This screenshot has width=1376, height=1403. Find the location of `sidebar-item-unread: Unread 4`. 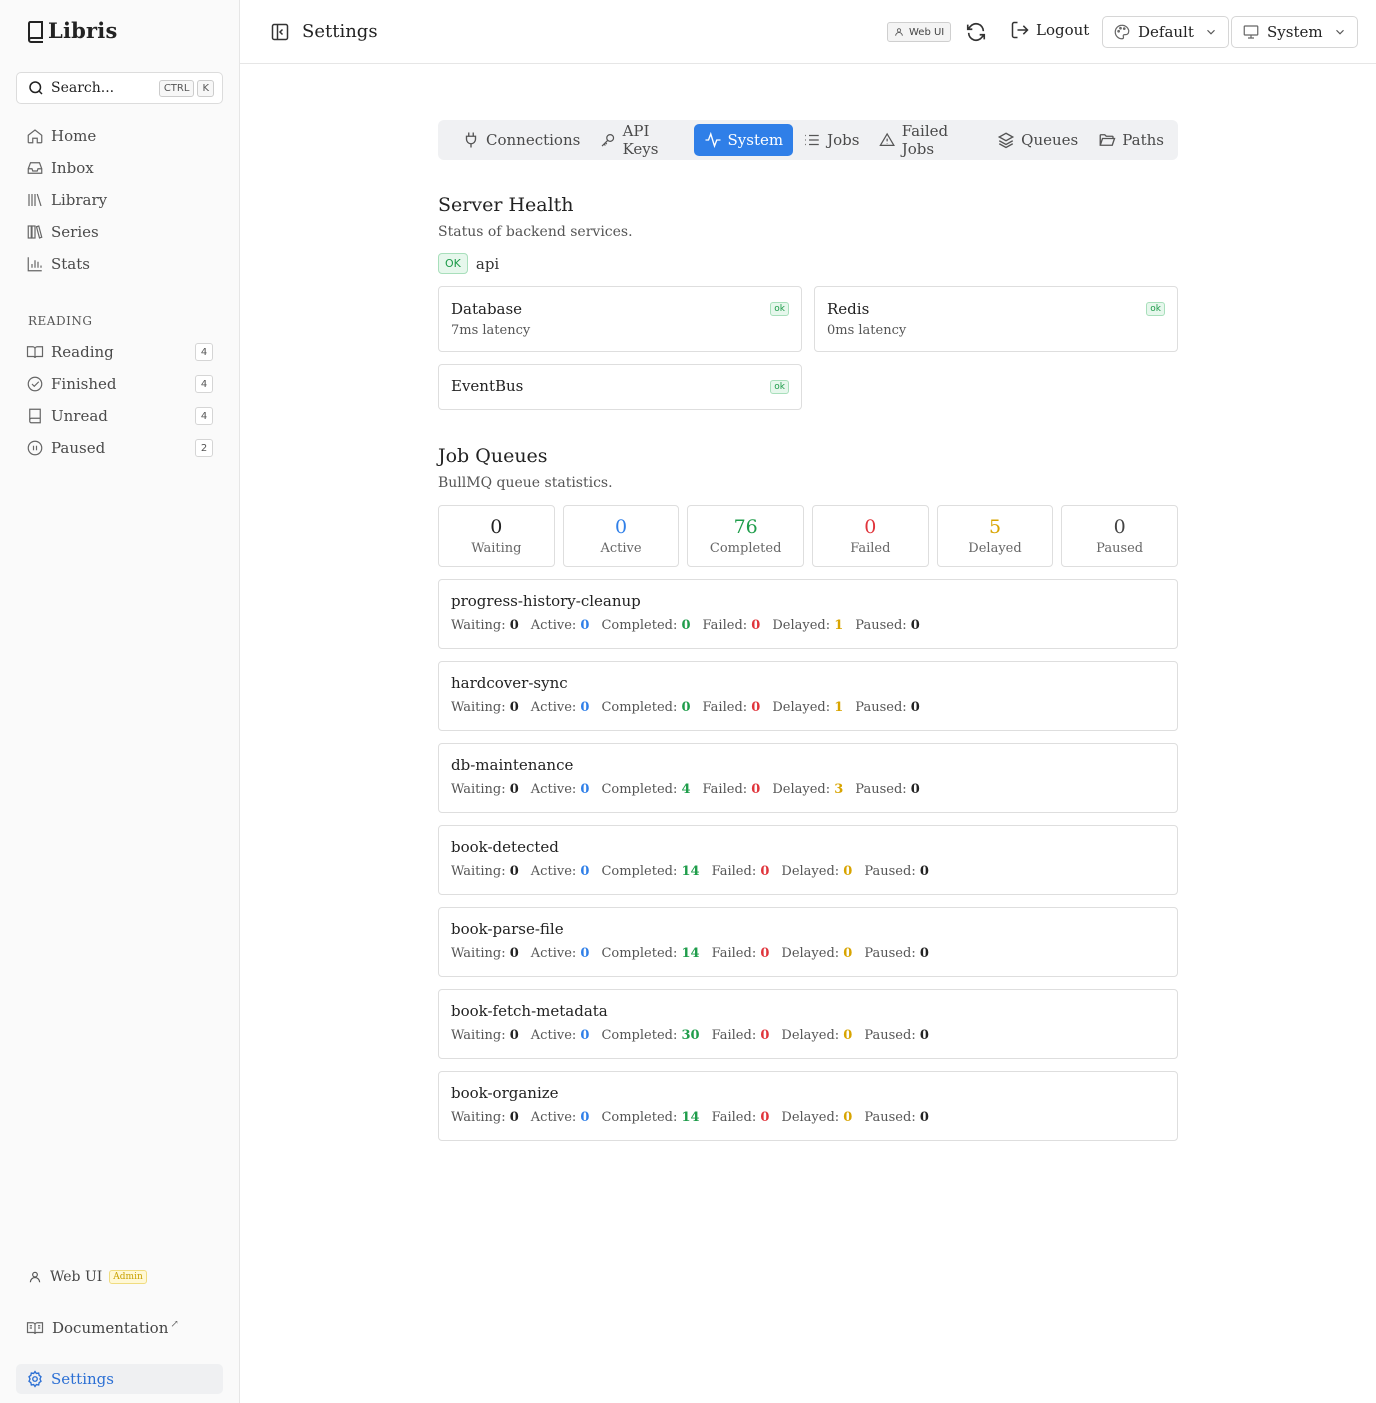

sidebar-item-unread: Unread 4 is located at coordinates (119, 416).